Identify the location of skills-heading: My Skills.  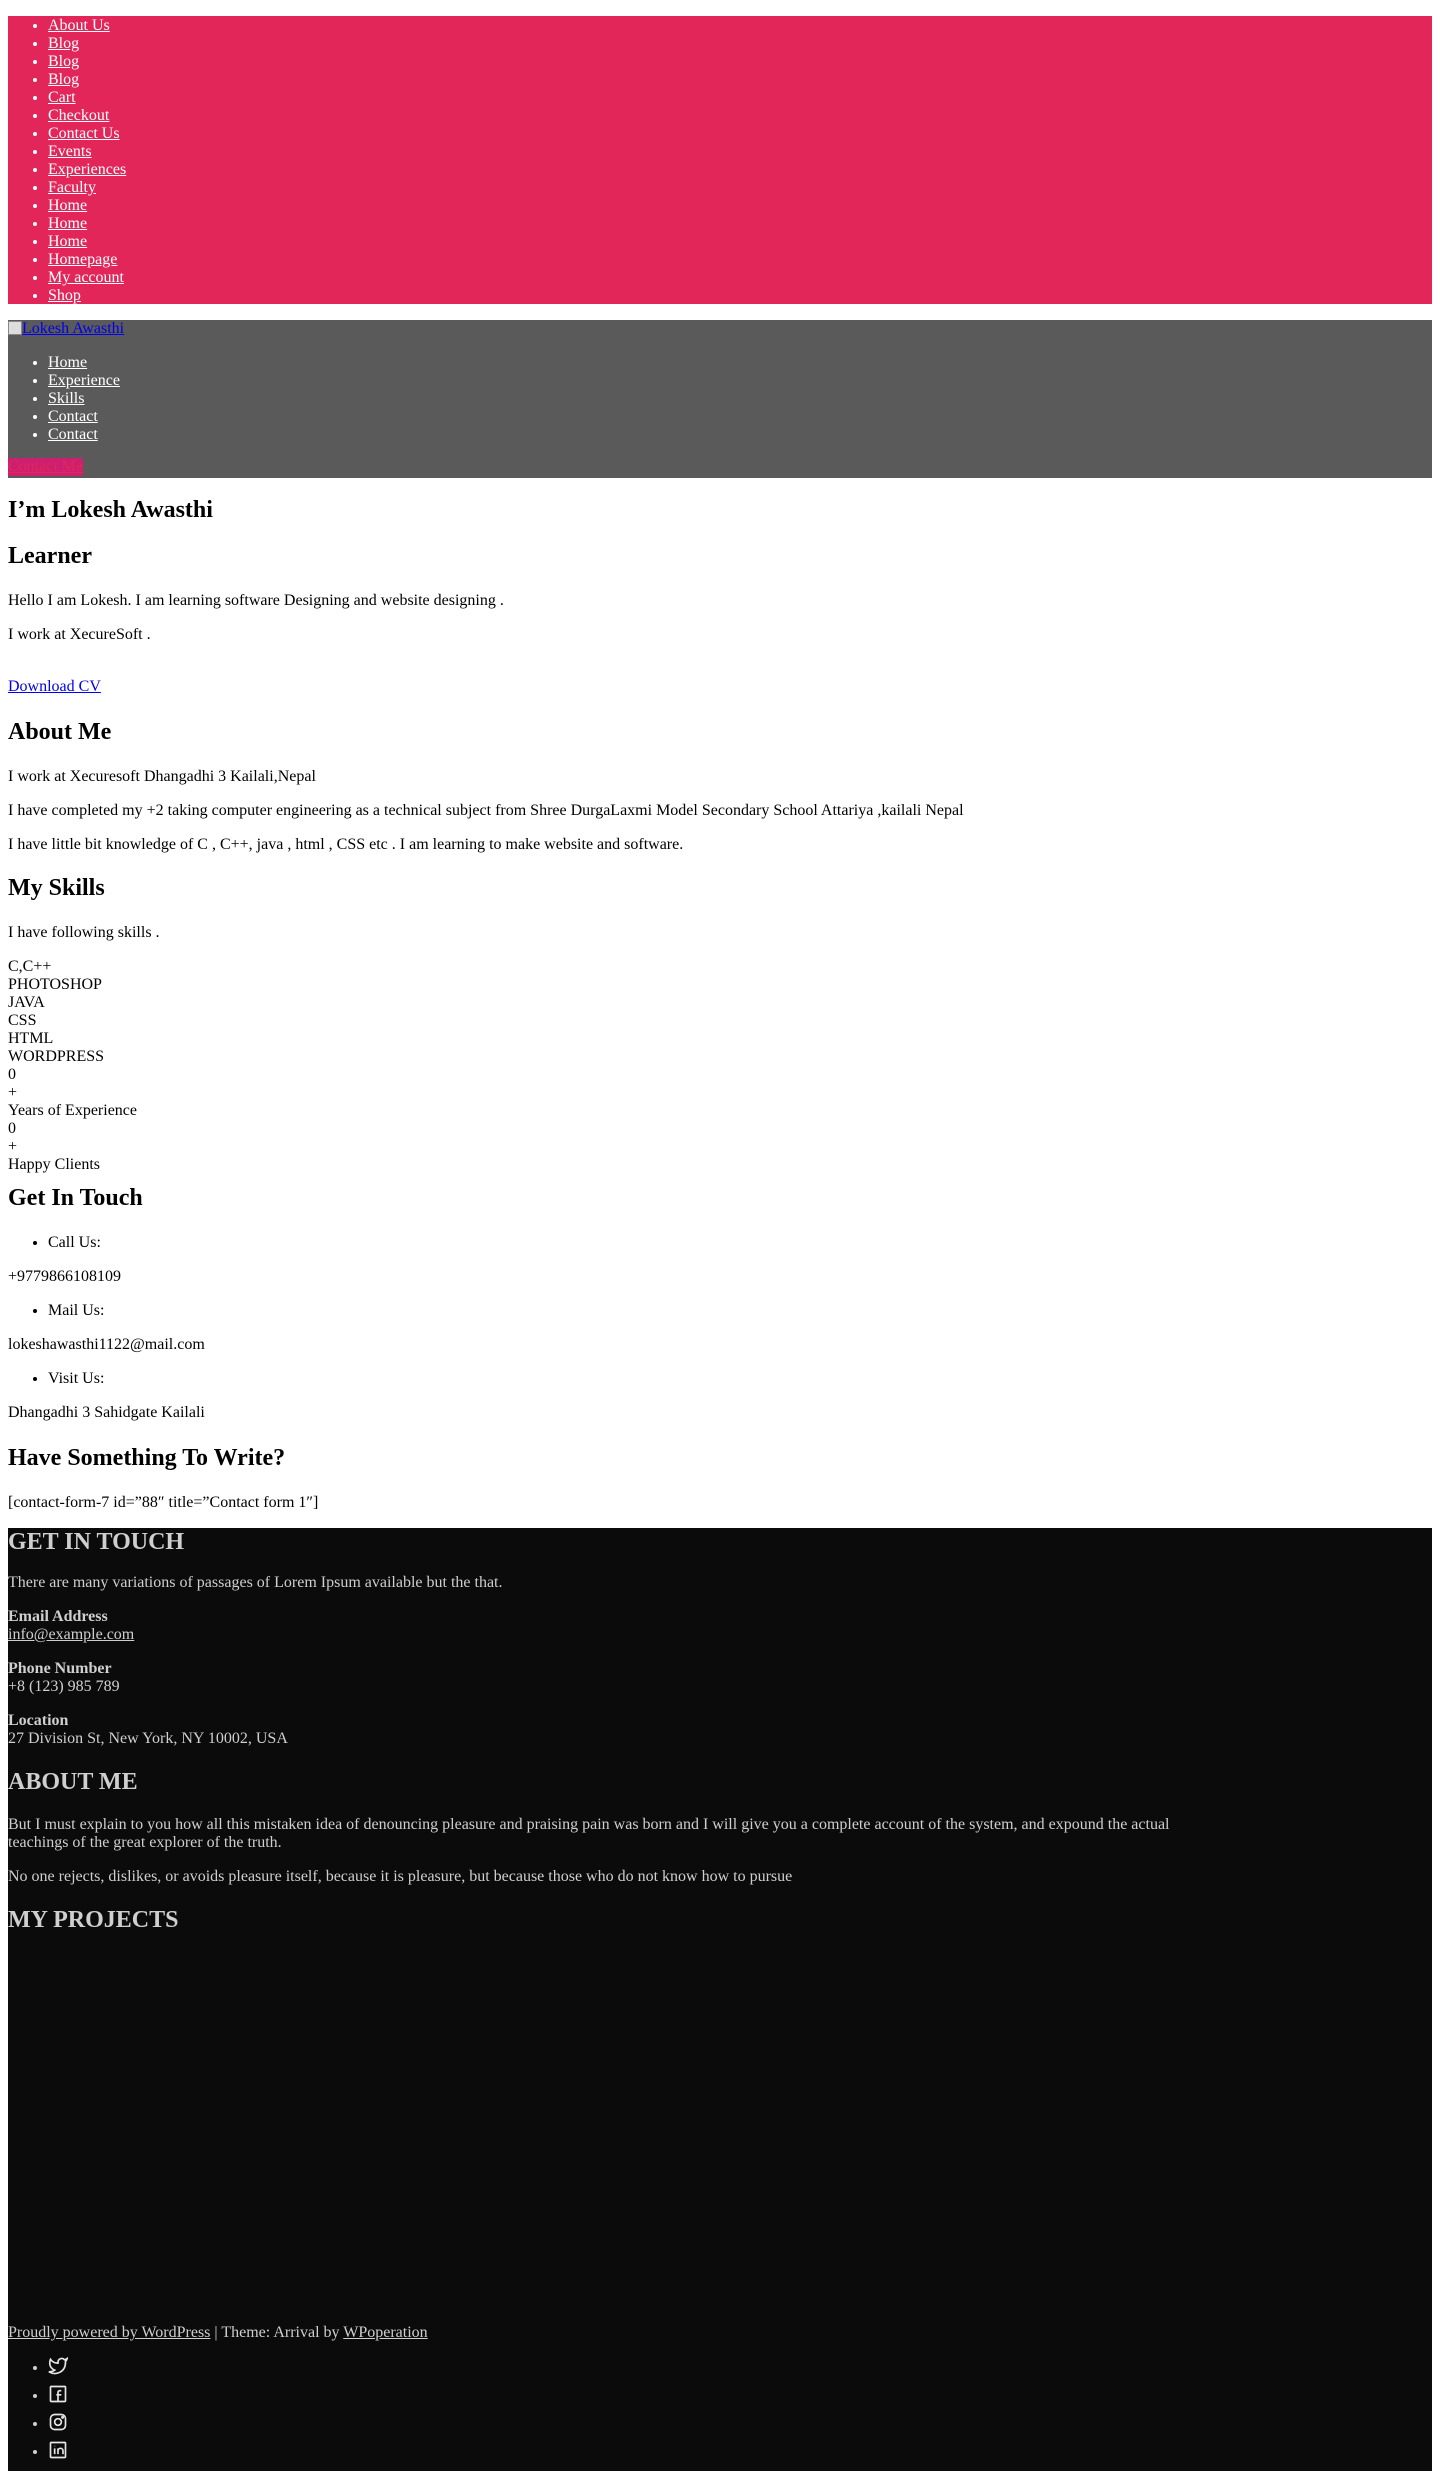
(56, 888).